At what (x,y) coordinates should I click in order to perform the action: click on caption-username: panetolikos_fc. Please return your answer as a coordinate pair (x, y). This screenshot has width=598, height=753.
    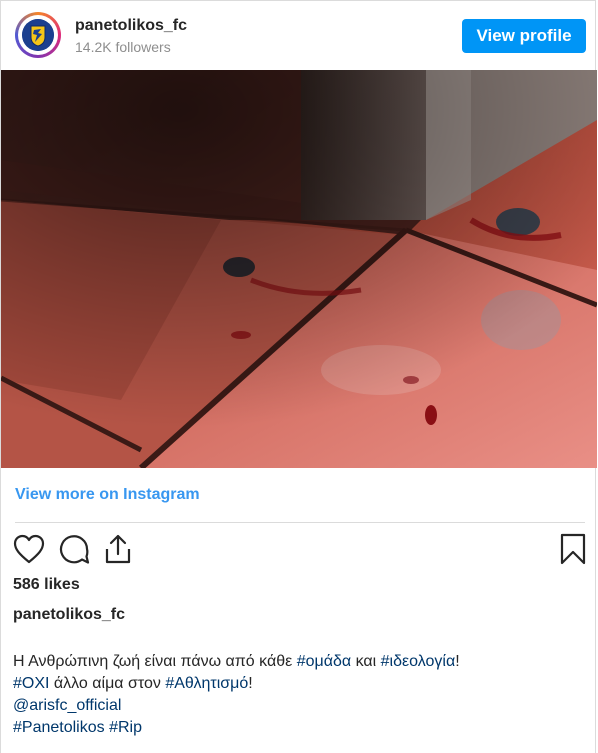
    Looking at the image, I should click on (69, 615).